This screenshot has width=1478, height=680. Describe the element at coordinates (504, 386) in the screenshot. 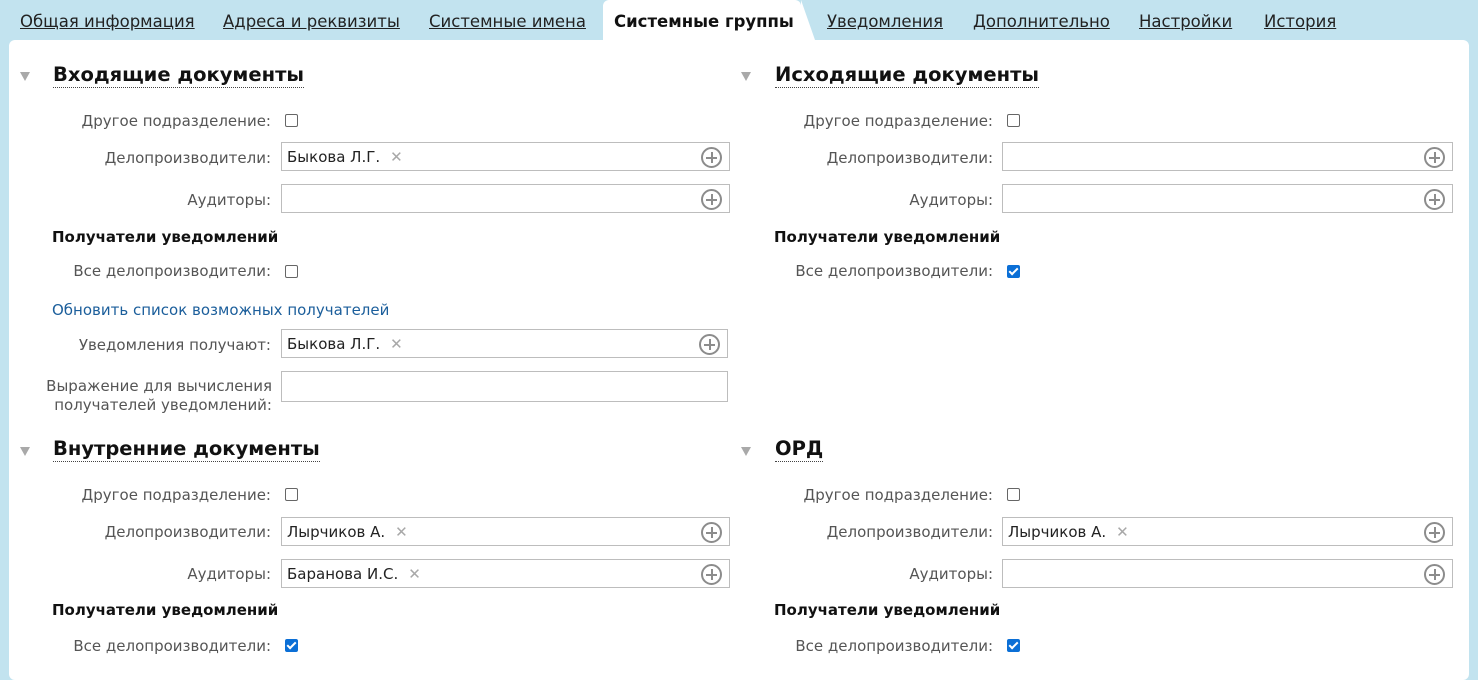

I see `expression-input-incoming` at that location.